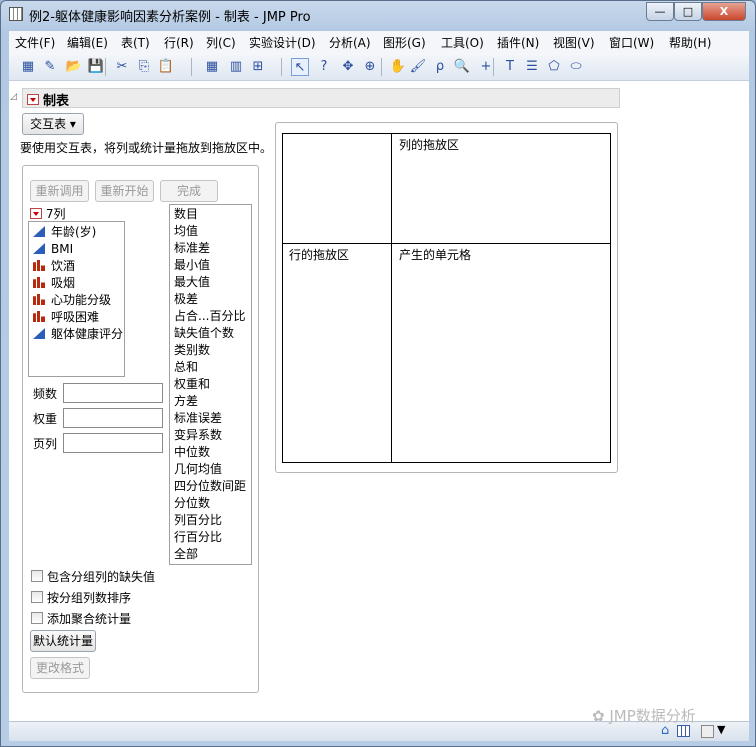 This screenshot has height=747, width=756. I want to click on statistic-item: 全部, so click(186, 554).